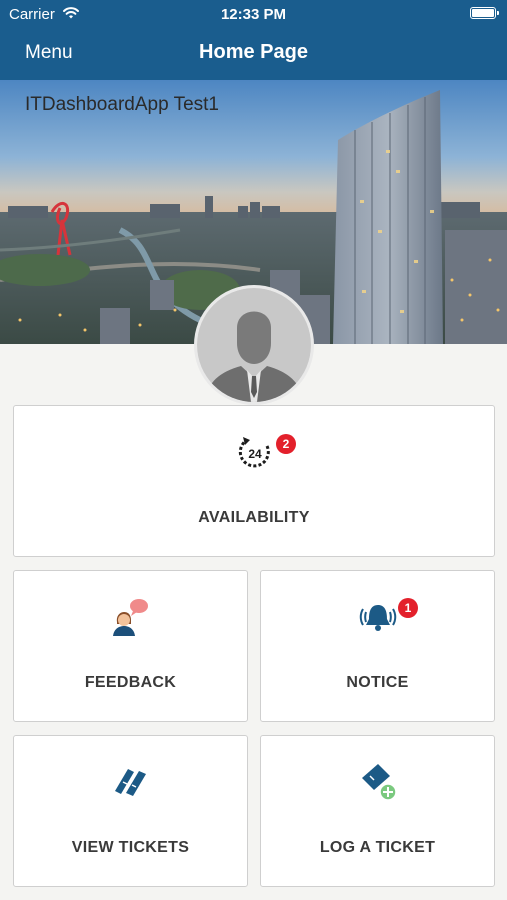  I want to click on availability-icon-text: 24, so click(255, 454).